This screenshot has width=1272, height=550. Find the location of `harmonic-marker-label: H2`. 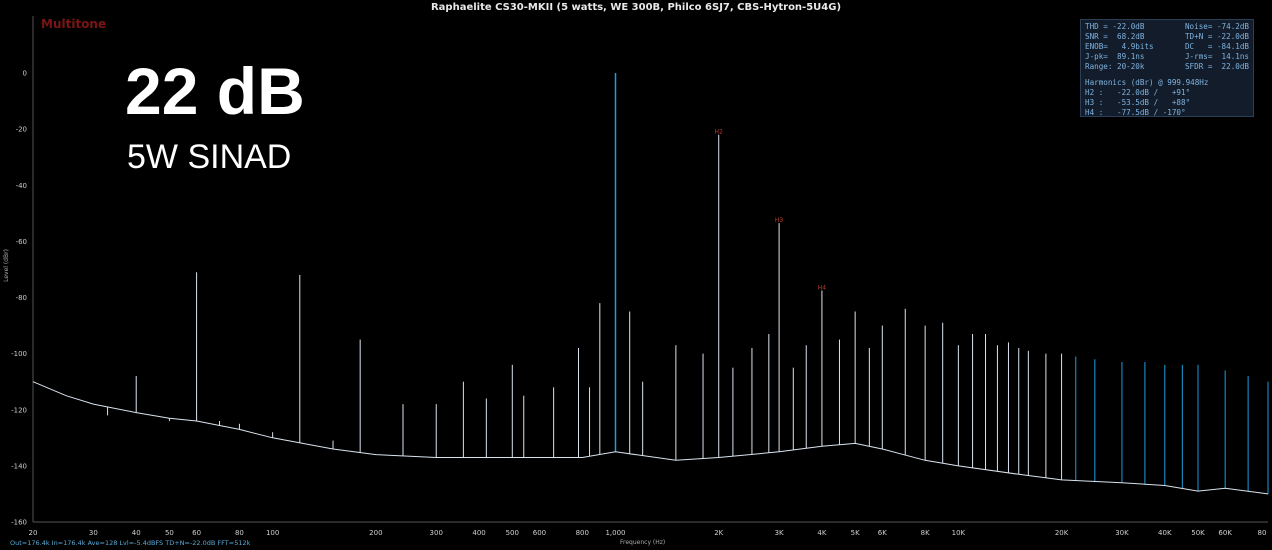

harmonic-marker-label: H2 is located at coordinates (719, 132).